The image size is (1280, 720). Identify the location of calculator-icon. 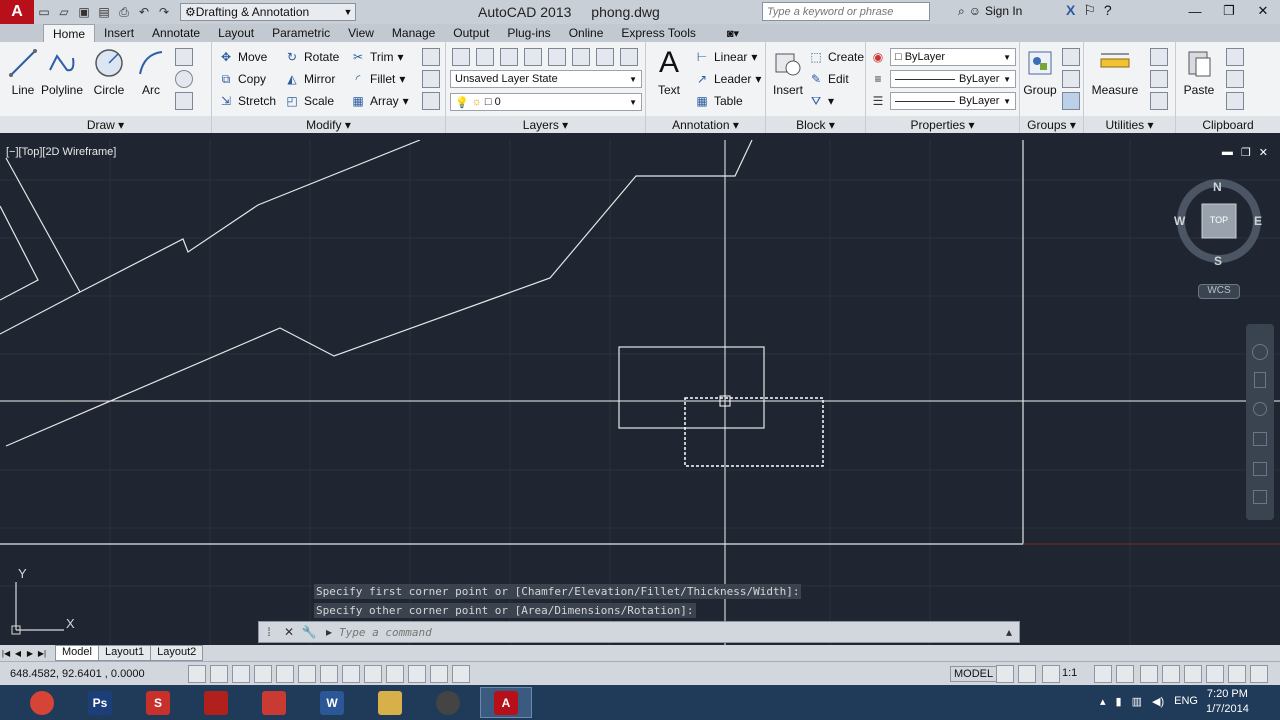
(1159, 101).